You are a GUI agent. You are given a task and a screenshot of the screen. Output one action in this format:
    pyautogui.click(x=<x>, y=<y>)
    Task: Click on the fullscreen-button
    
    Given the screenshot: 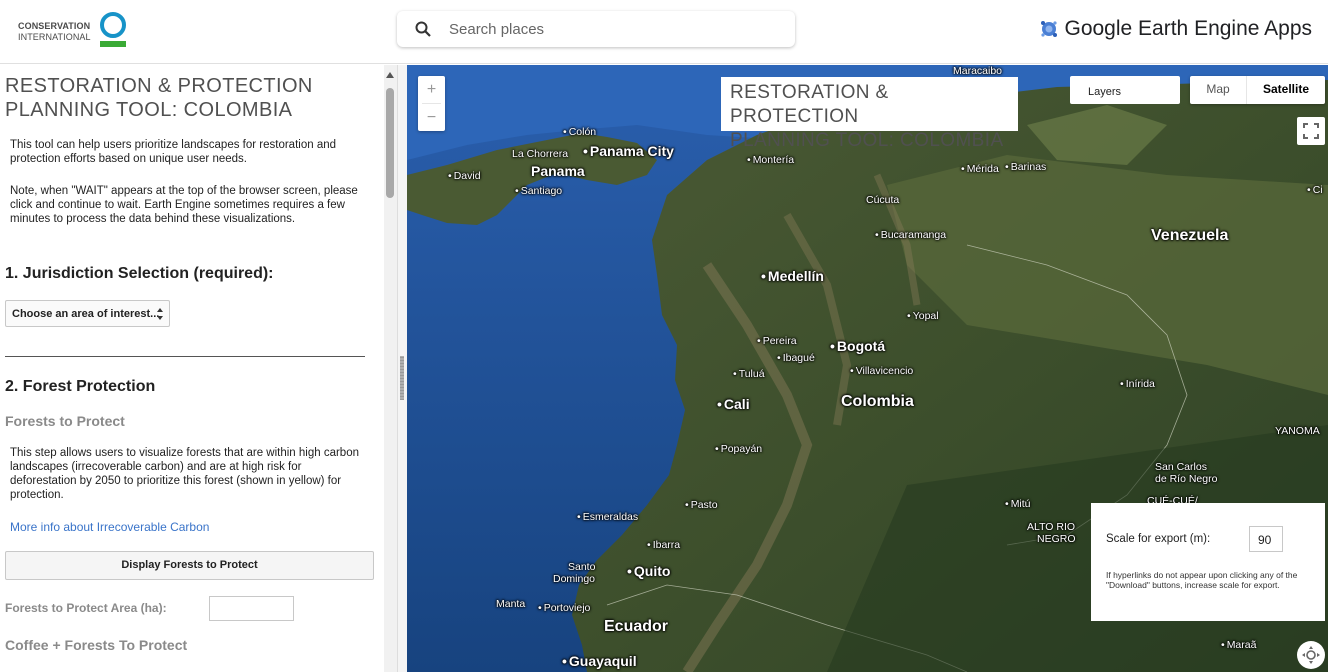 What is the action you would take?
    pyautogui.click(x=1311, y=131)
    